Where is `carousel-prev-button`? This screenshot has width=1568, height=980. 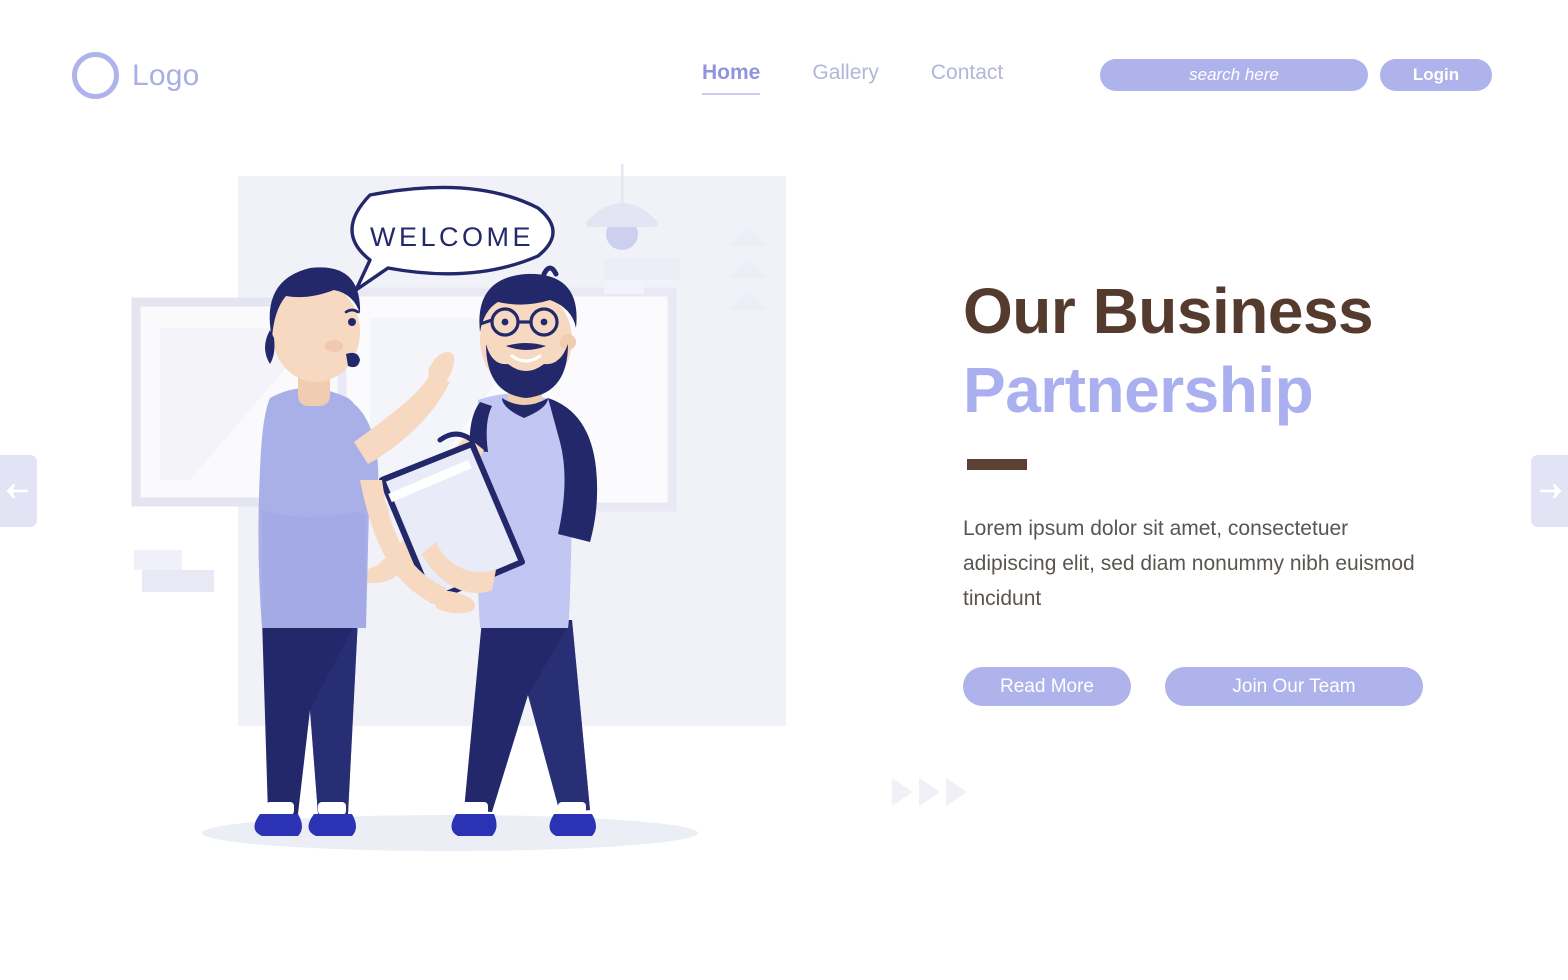
carousel-prev-button is located at coordinates (18, 491).